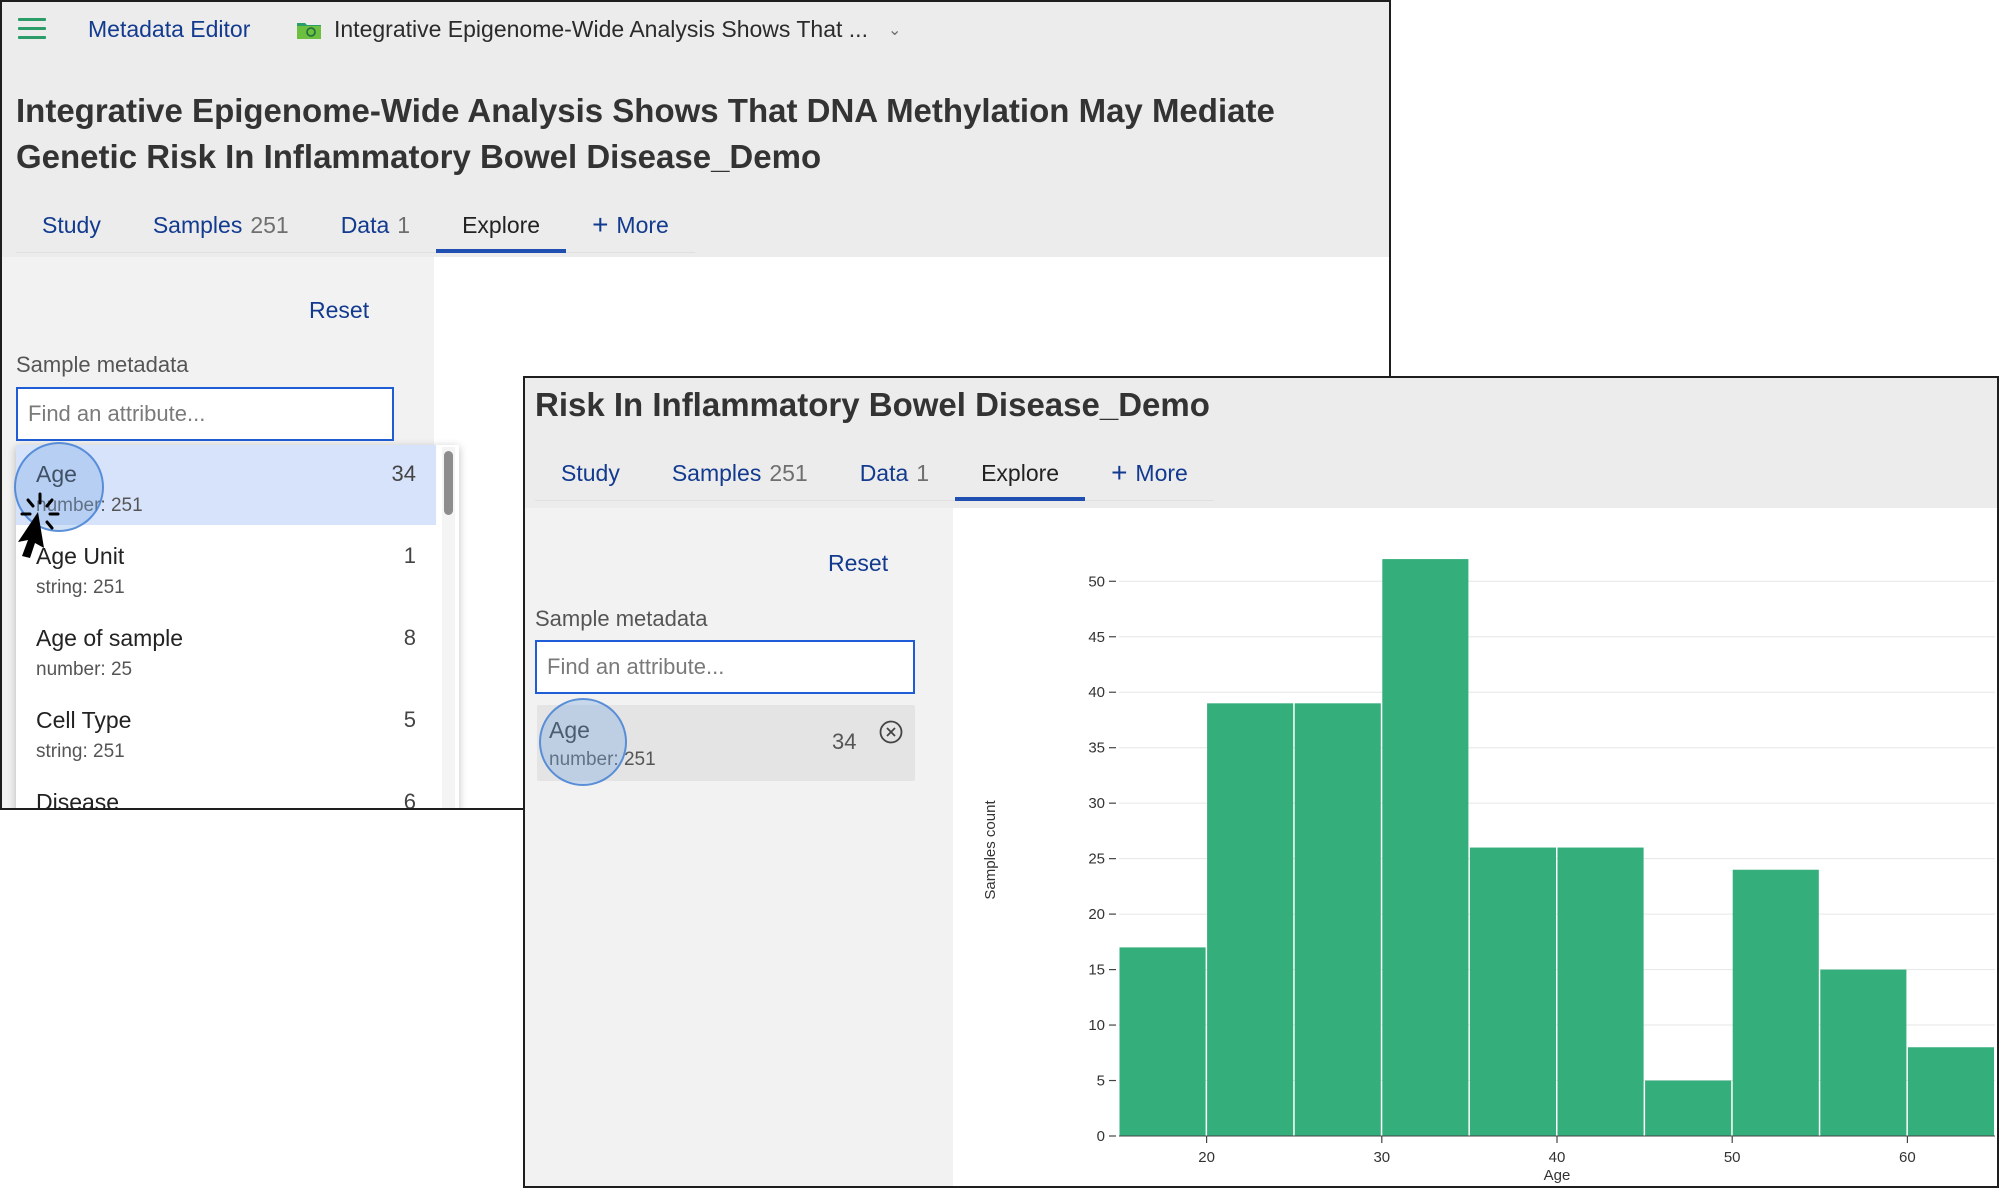 The width and height of the screenshot is (1999, 1188). Describe the element at coordinates (1096, 748) in the screenshot. I see `y-tick-label: 35` at that location.